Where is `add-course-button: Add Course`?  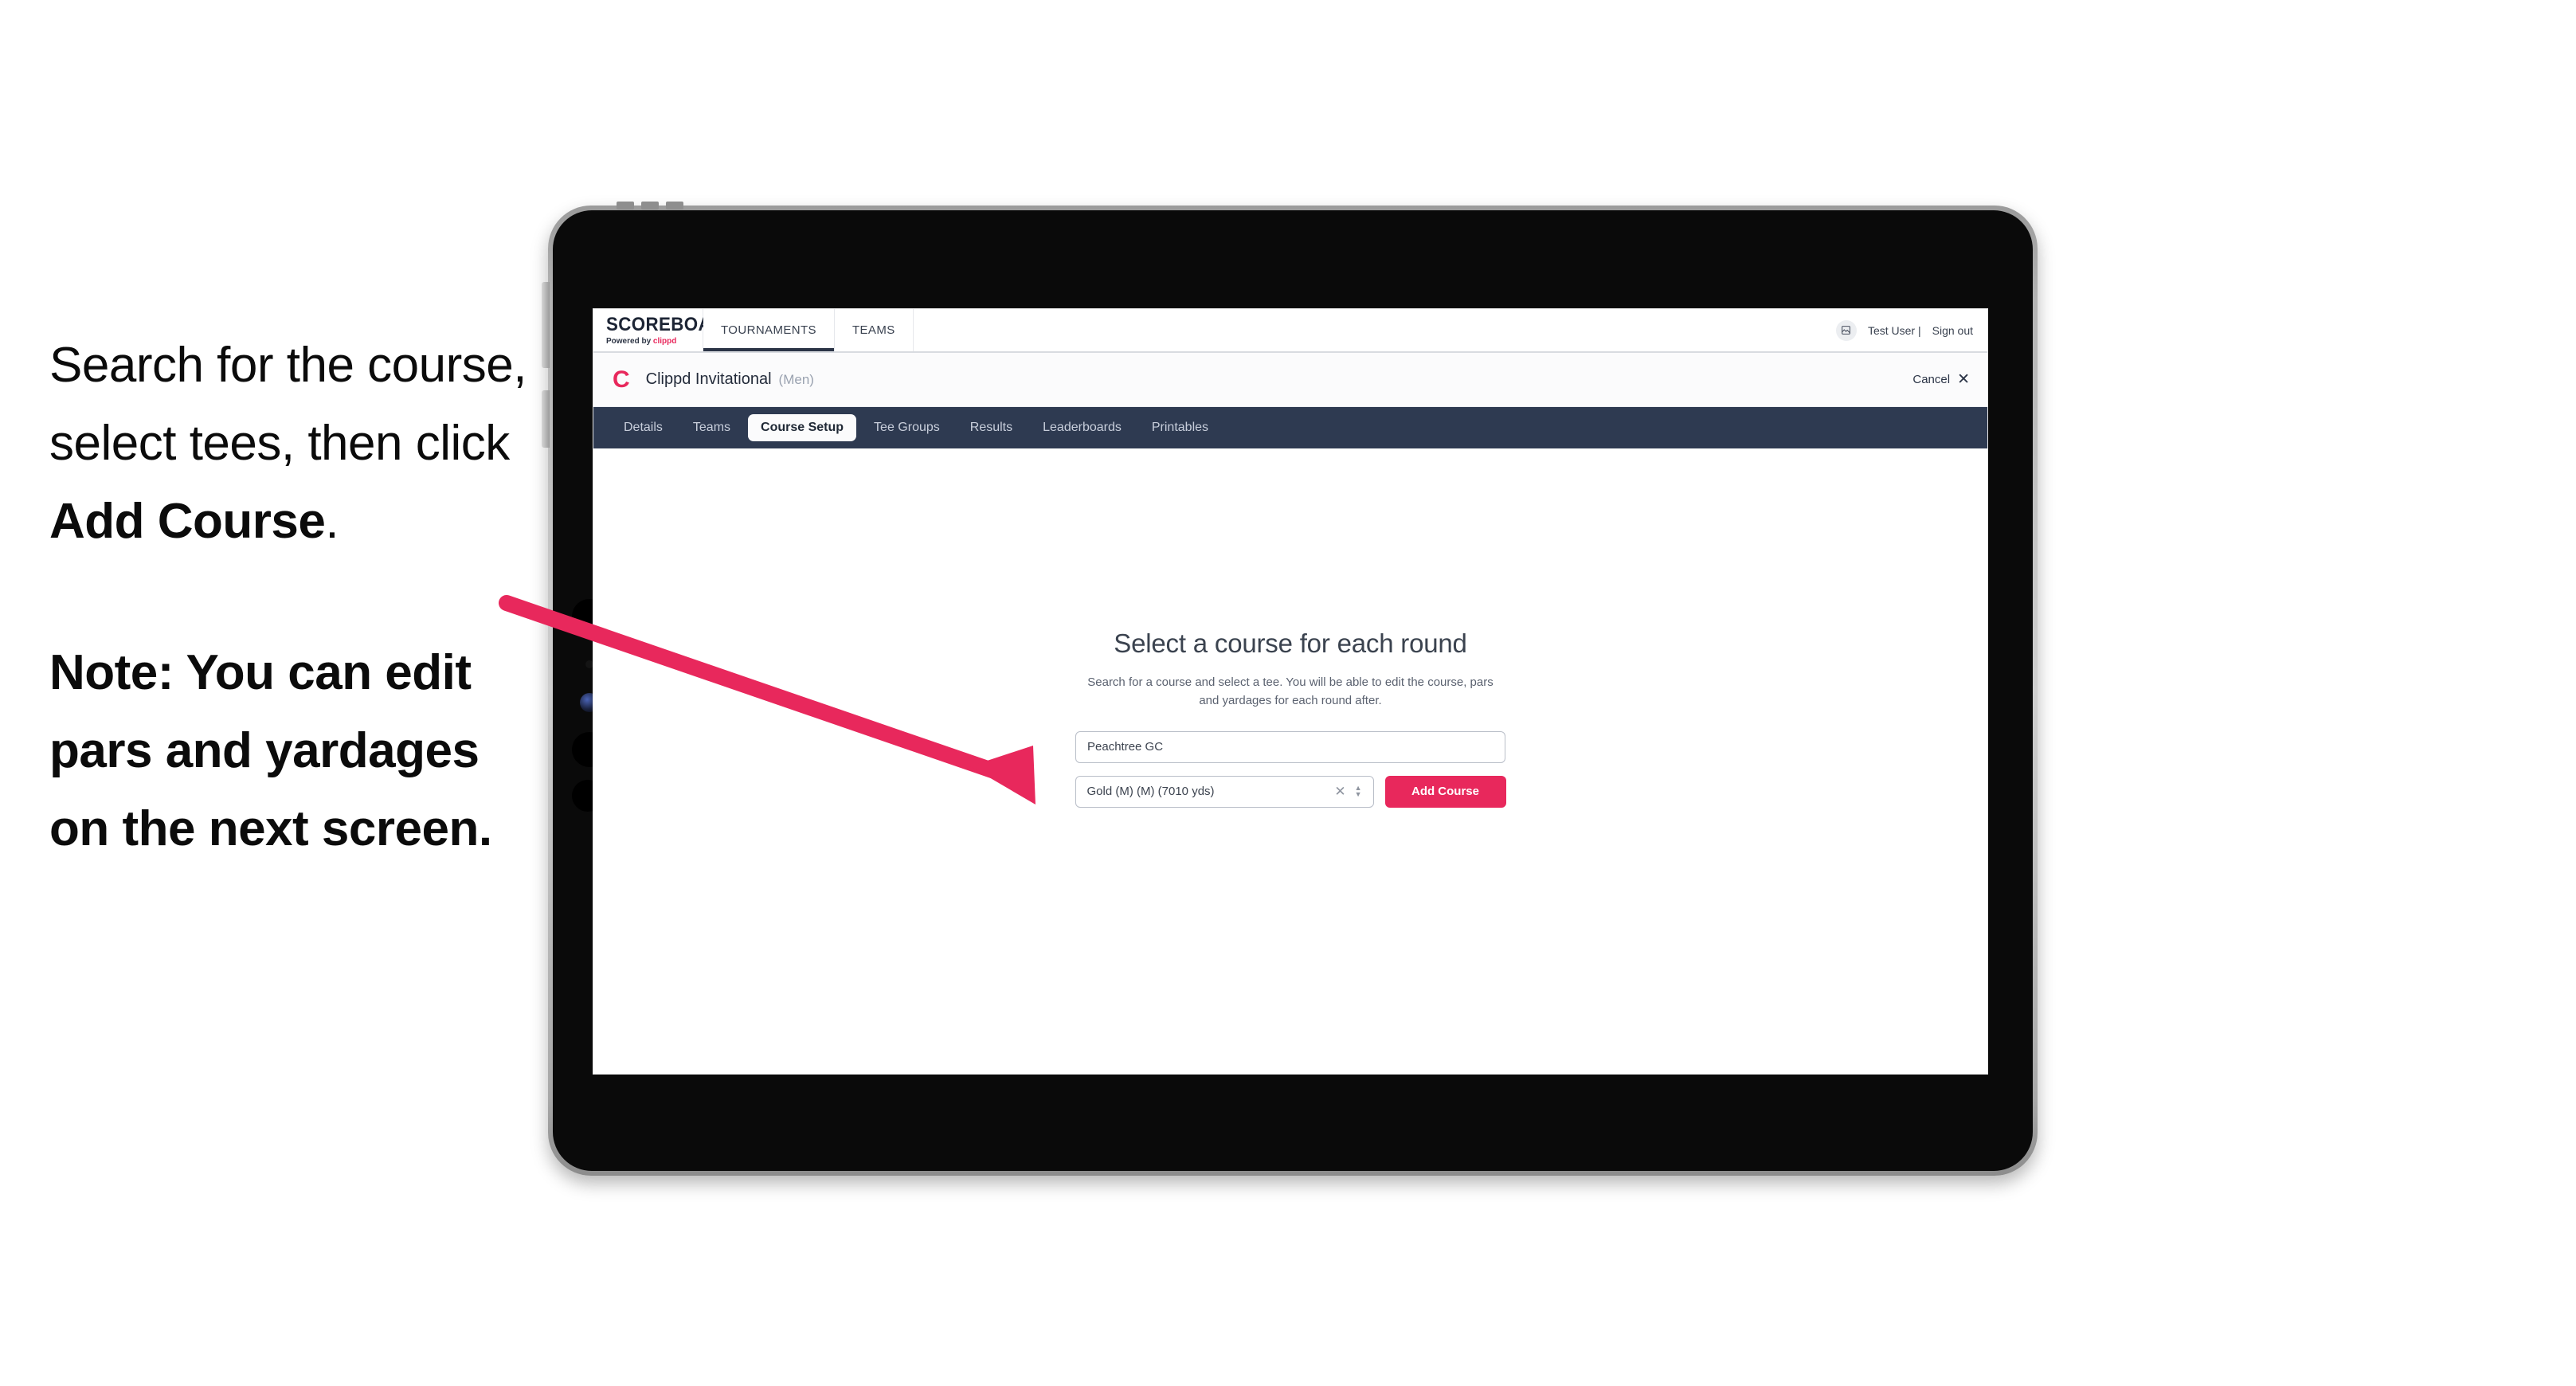
add-course-button: Add Course is located at coordinates (1445, 791).